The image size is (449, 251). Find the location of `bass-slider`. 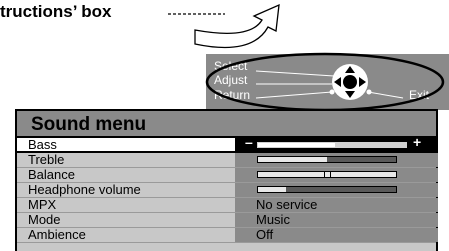

bass-slider is located at coordinates (332, 145).